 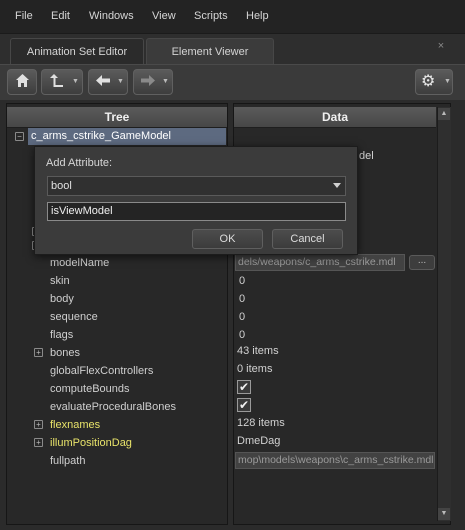 I want to click on tree-row-computebounds: computeBounds, so click(x=90, y=389).